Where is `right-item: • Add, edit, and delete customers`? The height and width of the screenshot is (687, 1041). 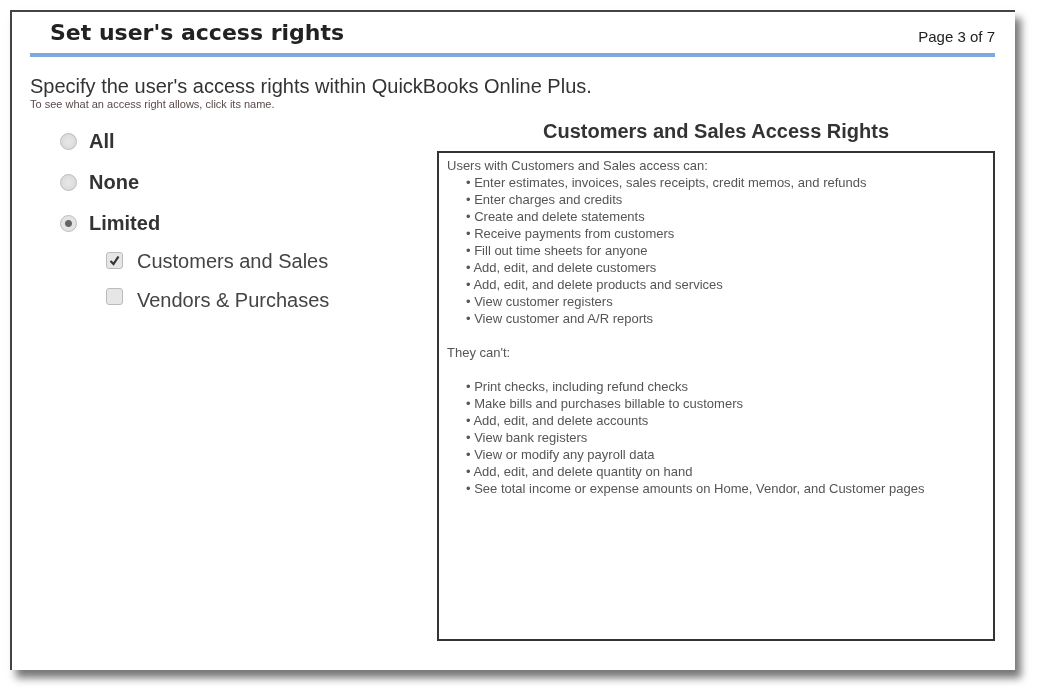
right-item: • Add, edit, and delete customers is located at coordinates (561, 267).